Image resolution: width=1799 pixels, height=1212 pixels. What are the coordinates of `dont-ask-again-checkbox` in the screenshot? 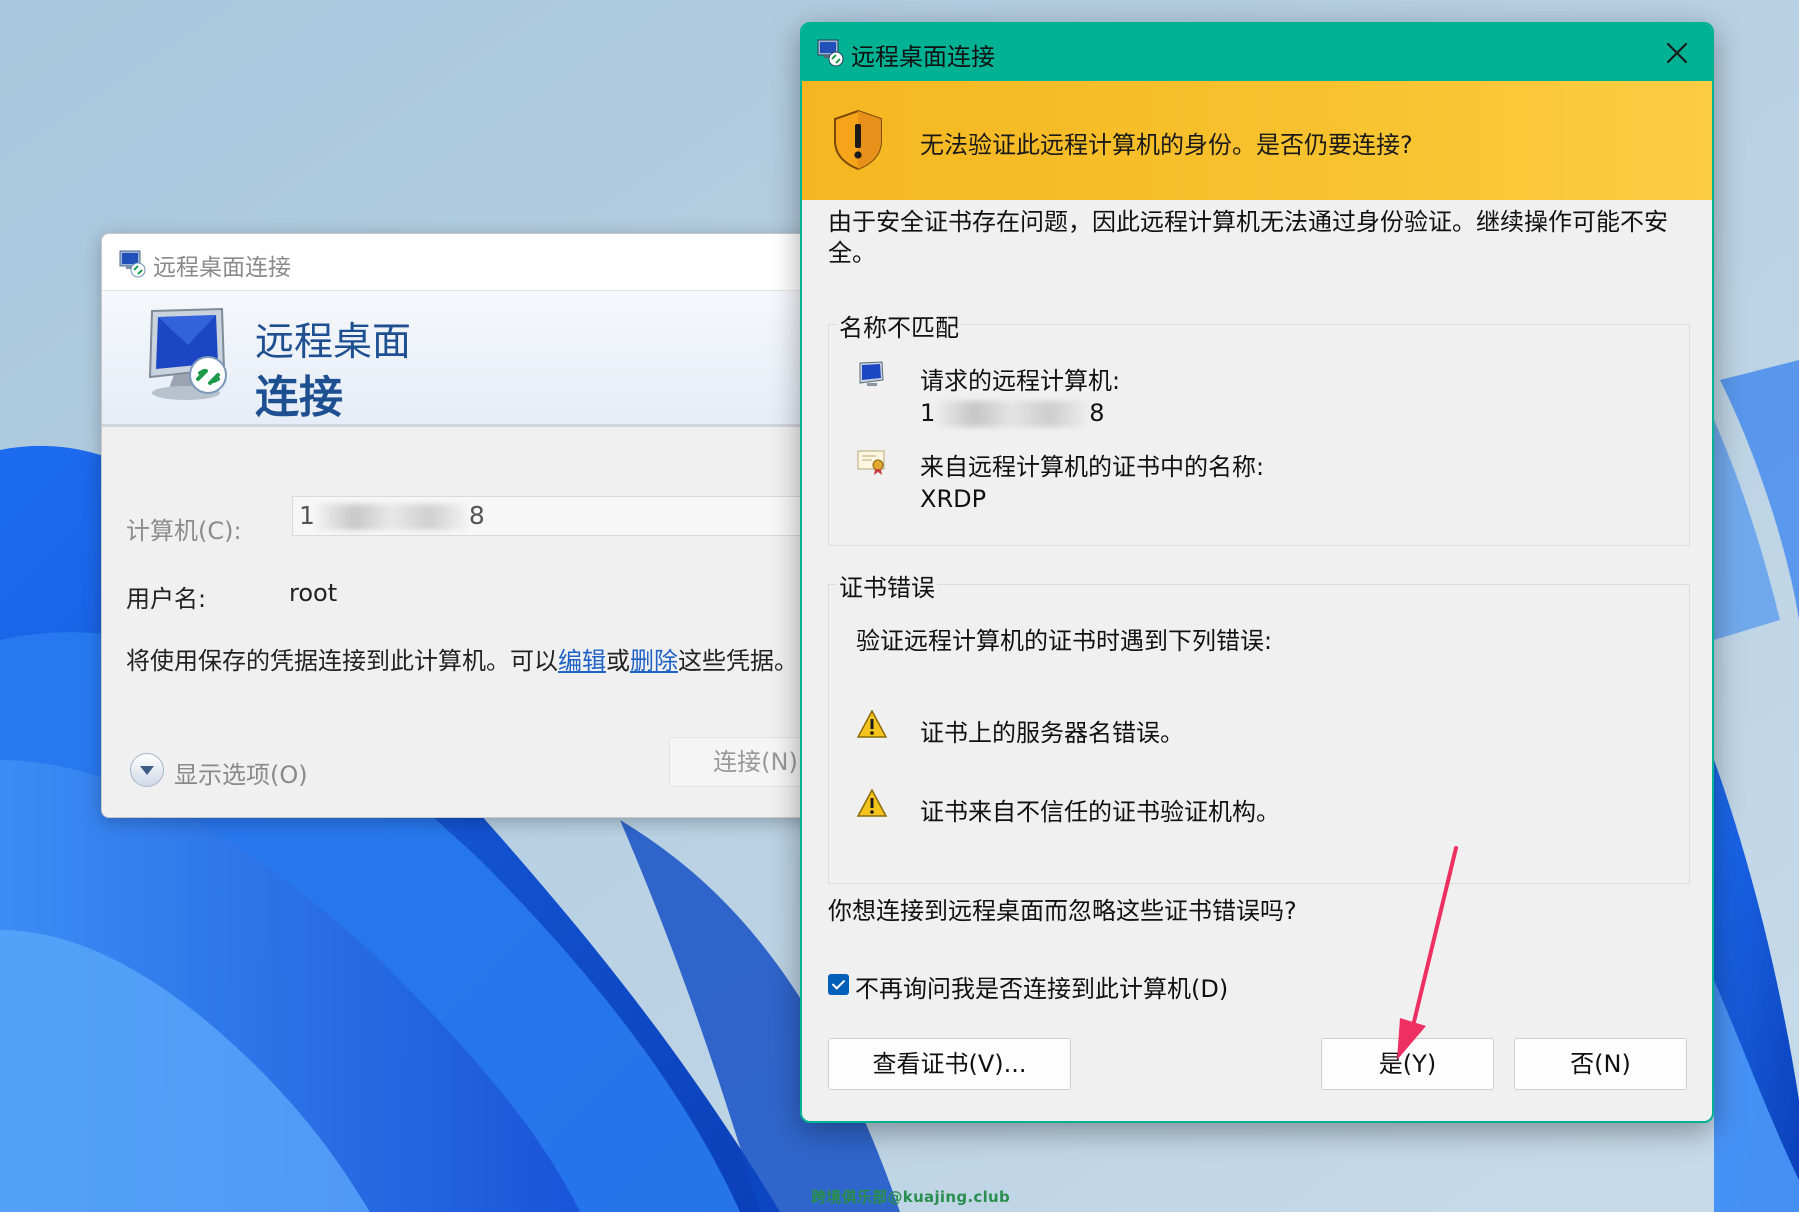 It's located at (838, 984).